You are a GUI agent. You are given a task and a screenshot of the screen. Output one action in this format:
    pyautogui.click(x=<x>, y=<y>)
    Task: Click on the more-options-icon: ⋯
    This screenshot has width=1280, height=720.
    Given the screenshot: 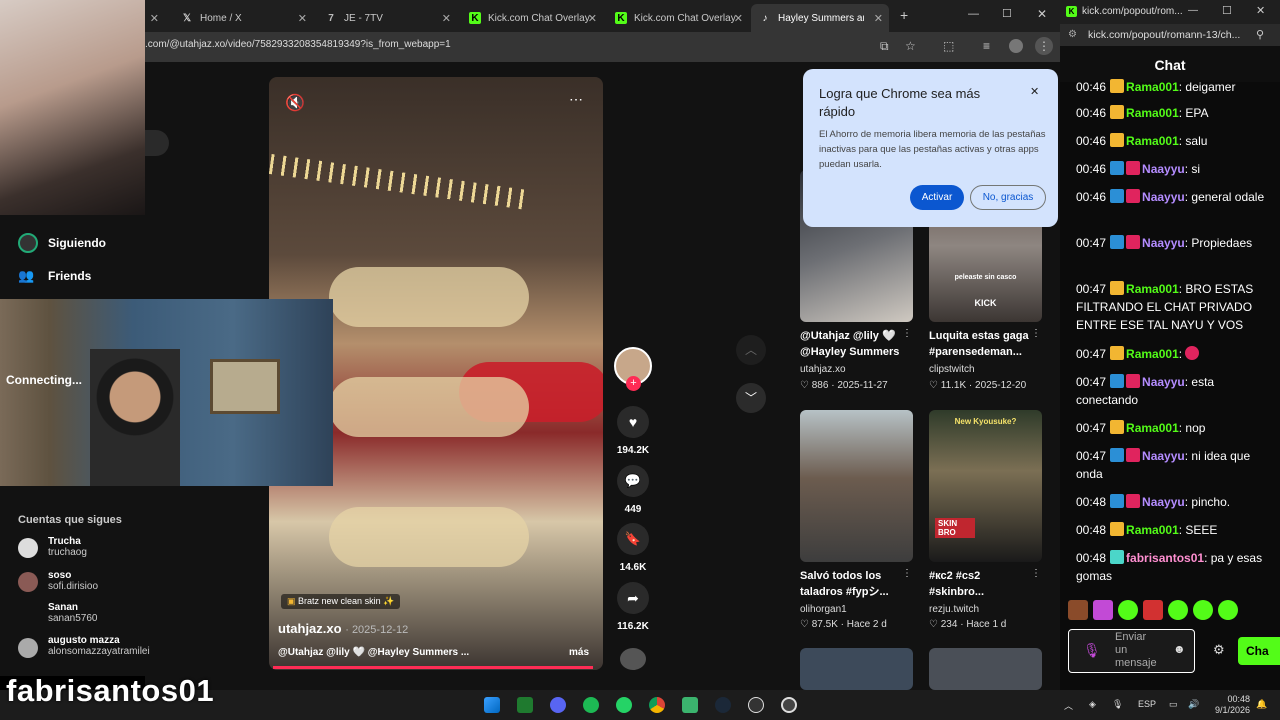 What is the action you would take?
    pyautogui.click(x=576, y=99)
    